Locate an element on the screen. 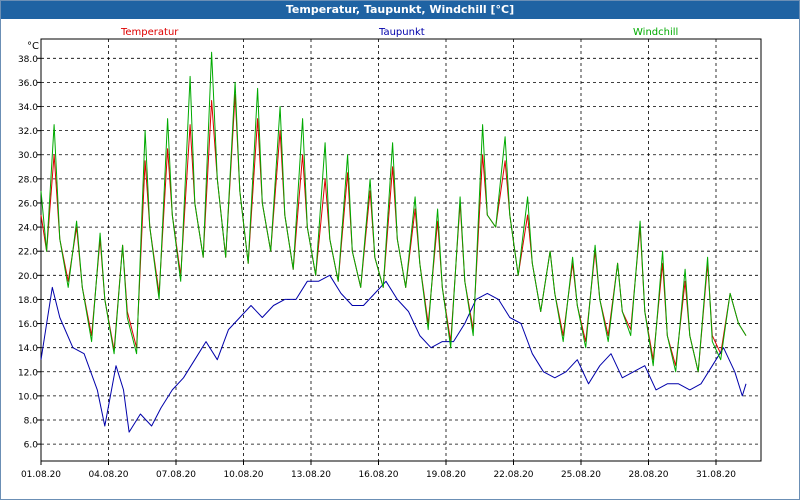  x-tick-label: 07.08.20 is located at coordinates (176, 475).